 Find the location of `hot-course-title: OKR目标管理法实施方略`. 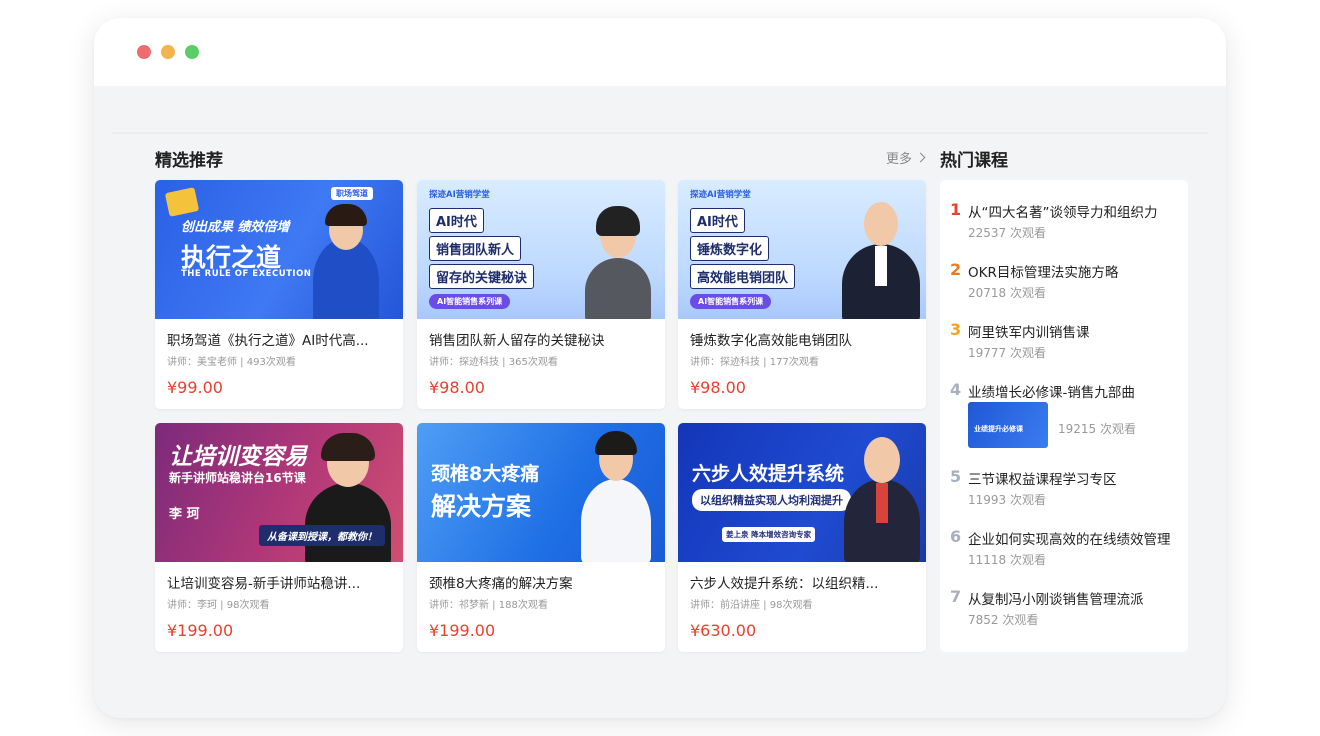

hot-course-title: OKR目标管理法实施方略 is located at coordinates (1043, 271).